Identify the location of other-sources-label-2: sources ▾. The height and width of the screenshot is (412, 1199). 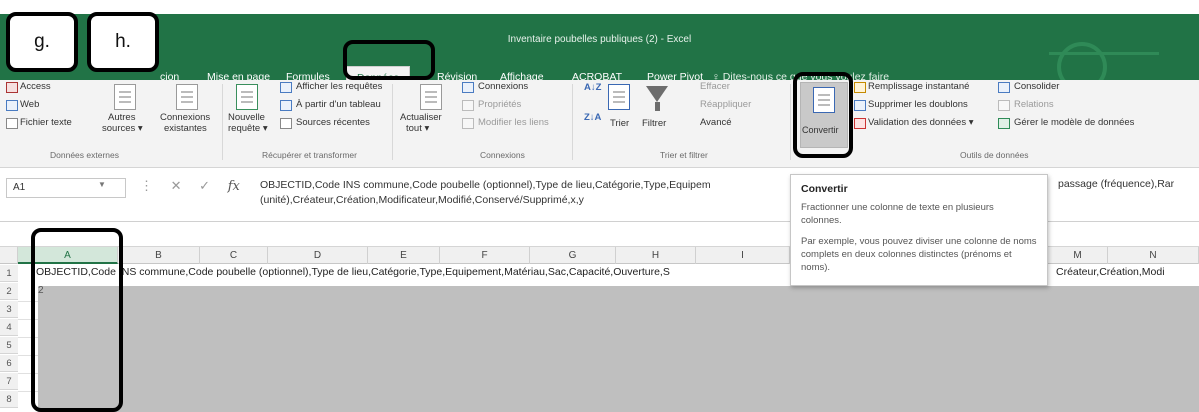
(122, 128).